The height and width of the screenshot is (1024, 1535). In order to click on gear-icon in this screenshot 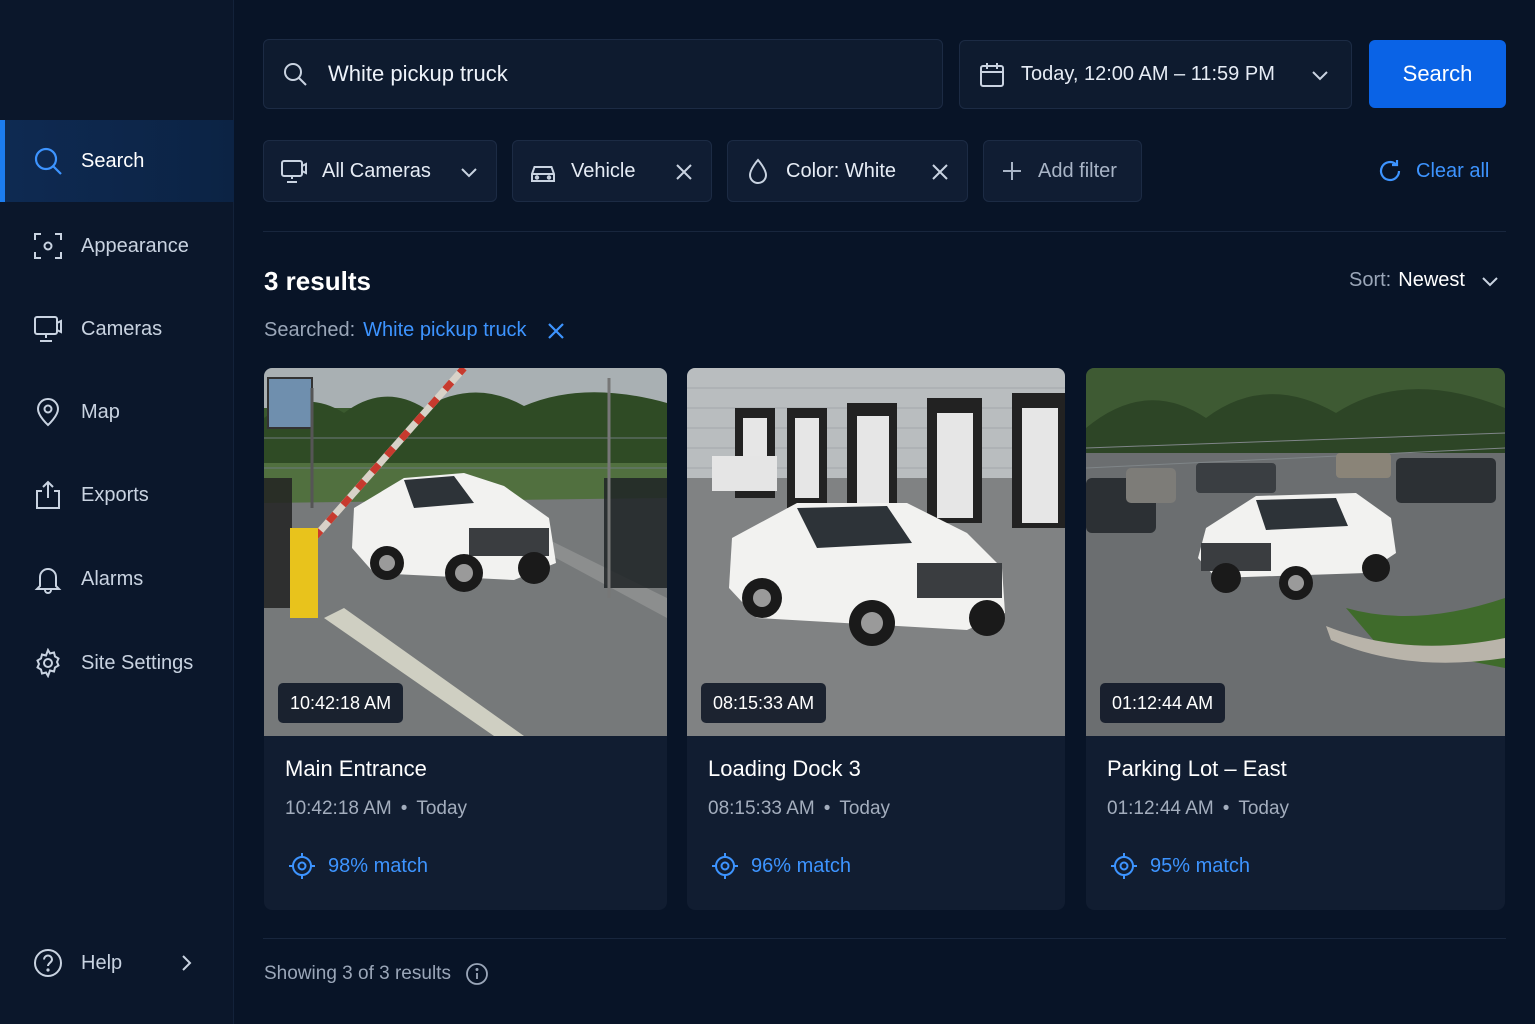, I will do `click(48, 663)`.